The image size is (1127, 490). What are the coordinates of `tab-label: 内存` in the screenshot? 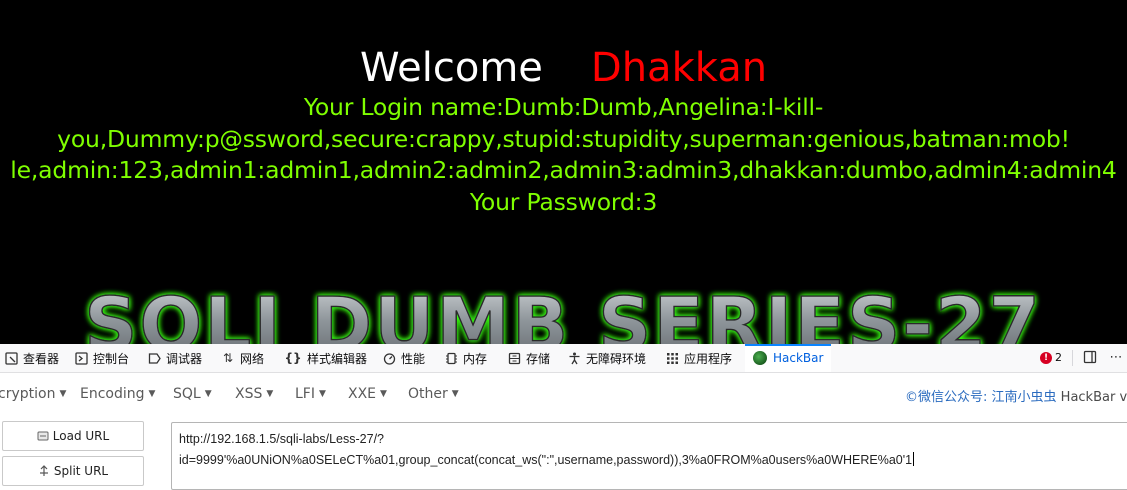 It's located at (475, 358).